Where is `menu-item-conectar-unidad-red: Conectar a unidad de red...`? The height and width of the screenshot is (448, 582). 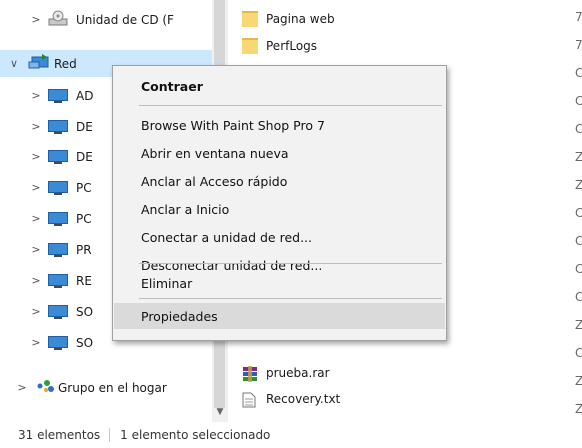
menu-item-conectar-unidad-red: Conectar a unidad de red... is located at coordinates (279, 237).